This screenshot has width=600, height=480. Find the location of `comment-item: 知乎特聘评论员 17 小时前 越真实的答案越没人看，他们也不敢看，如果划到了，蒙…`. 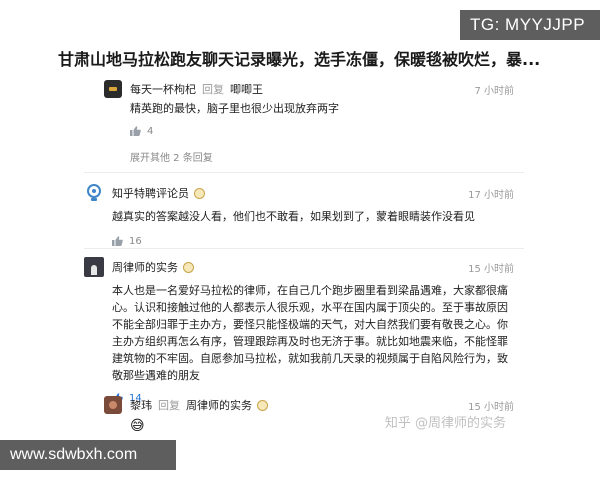

comment-item: 知乎特聘评论员 17 小时前 越真实的答案越没人看，他们也不敢看，如果划到了，蒙… is located at coordinates (299, 216).